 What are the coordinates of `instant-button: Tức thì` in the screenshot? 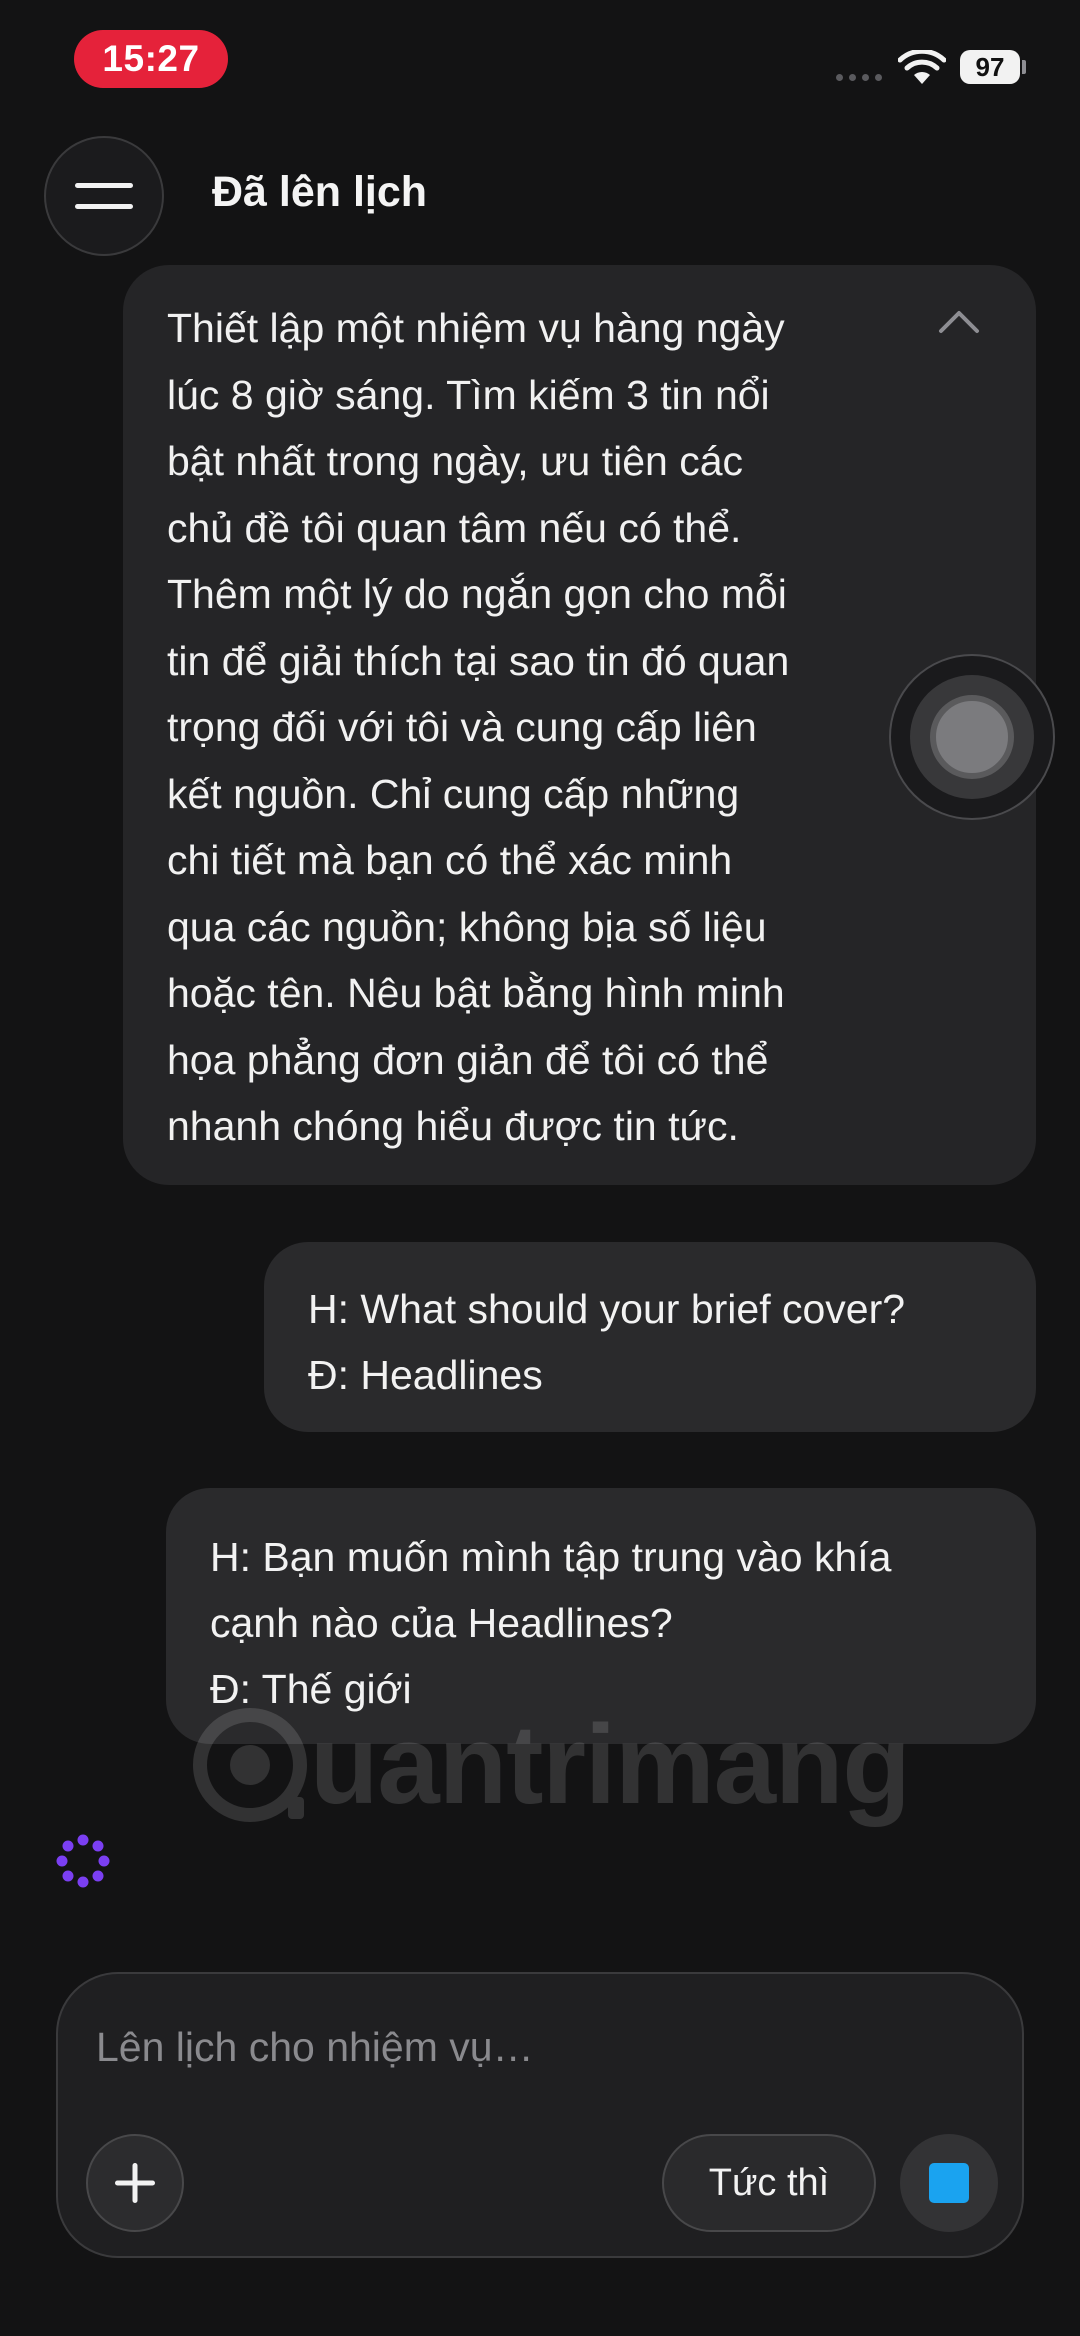 It's located at (769, 2183).